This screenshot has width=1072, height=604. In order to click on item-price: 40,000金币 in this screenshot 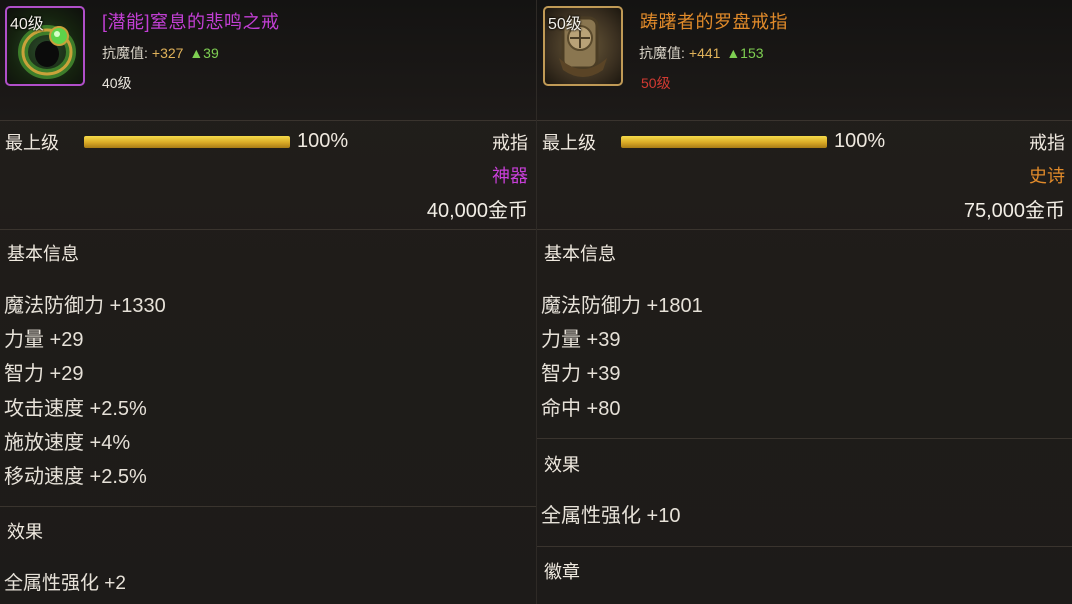, I will do `click(477, 211)`.